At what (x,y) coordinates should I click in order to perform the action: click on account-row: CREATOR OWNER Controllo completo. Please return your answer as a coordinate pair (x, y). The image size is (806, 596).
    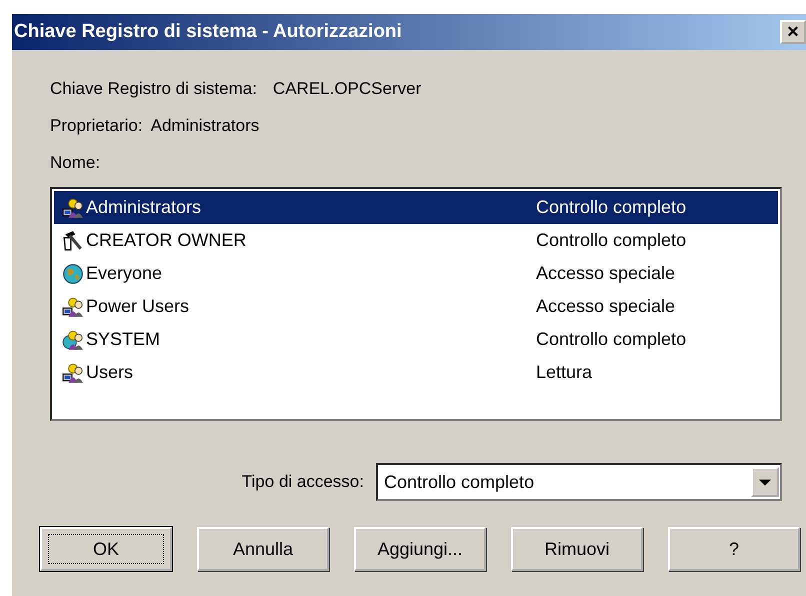
    Looking at the image, I should click on (416, 240).